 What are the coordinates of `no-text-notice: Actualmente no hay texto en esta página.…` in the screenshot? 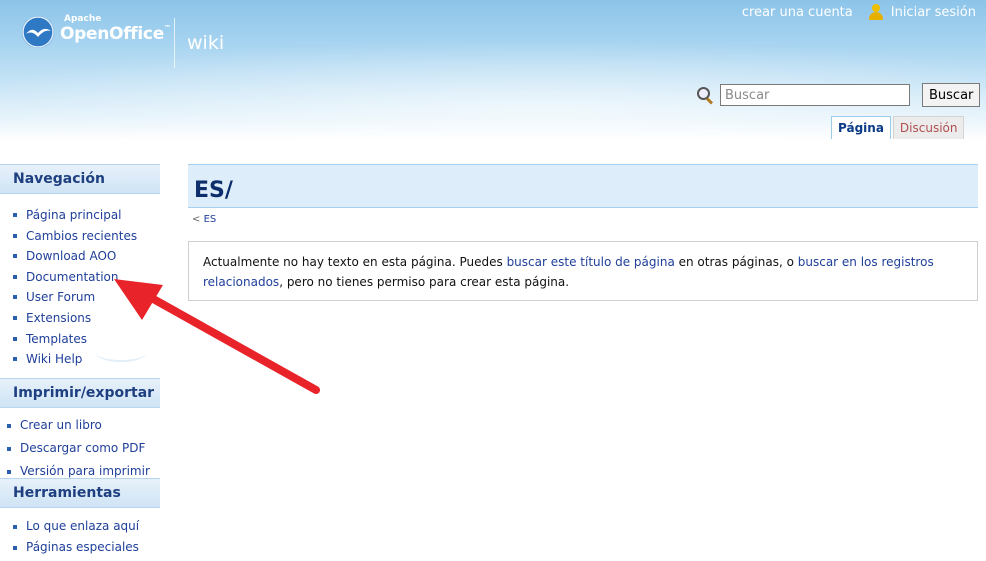 It's located at (583, 271).